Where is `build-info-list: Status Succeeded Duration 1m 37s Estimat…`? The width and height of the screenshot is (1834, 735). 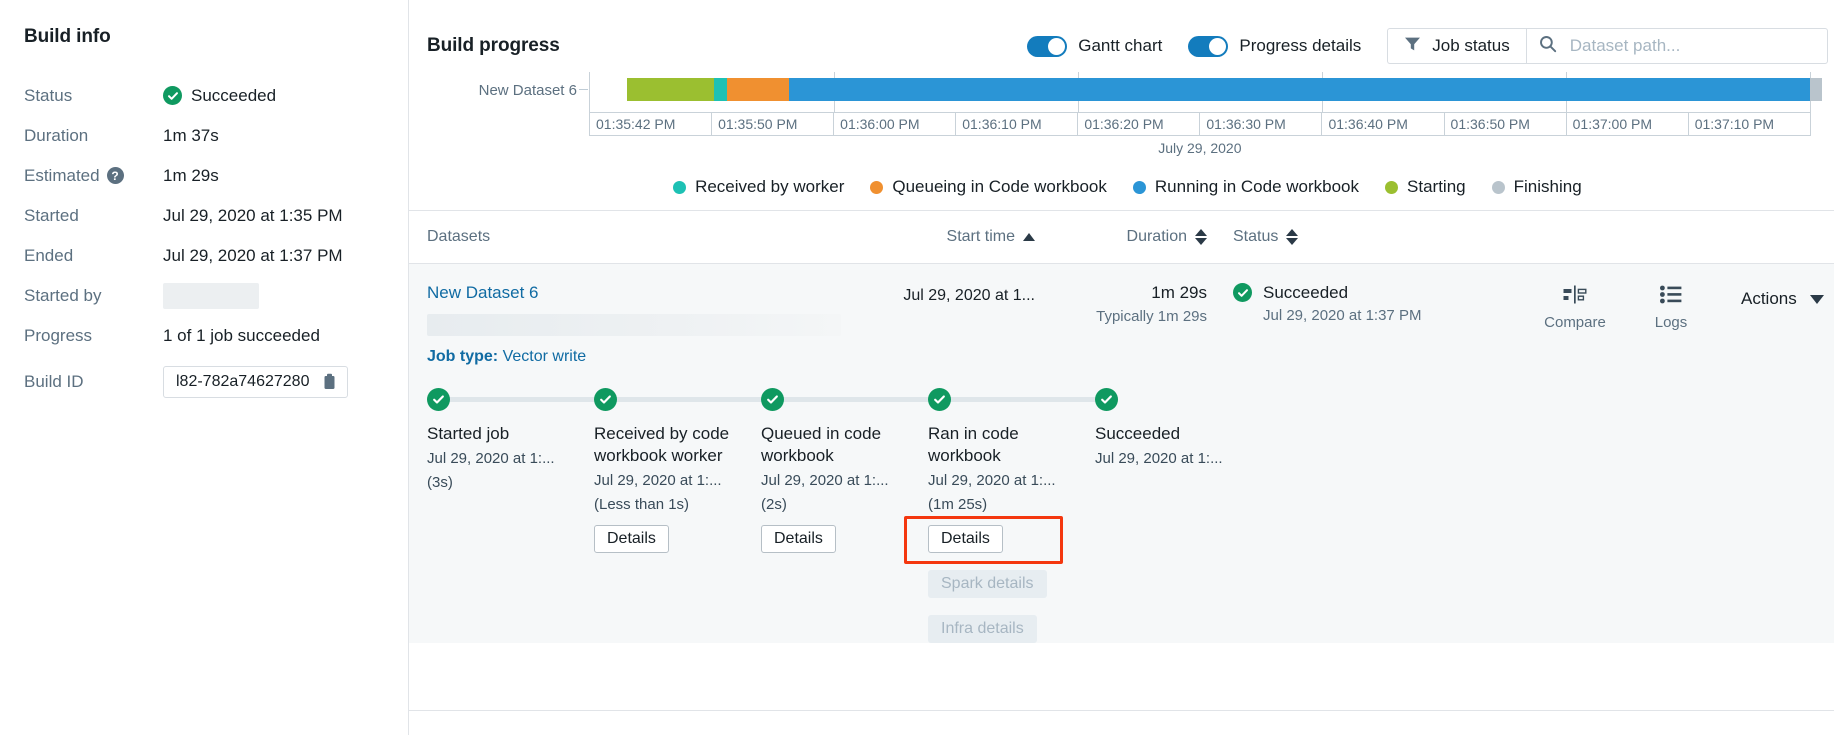
build-info-list: Status Succeeded Duration 1m 37s Estimat… is located at coordinates (216, 238).